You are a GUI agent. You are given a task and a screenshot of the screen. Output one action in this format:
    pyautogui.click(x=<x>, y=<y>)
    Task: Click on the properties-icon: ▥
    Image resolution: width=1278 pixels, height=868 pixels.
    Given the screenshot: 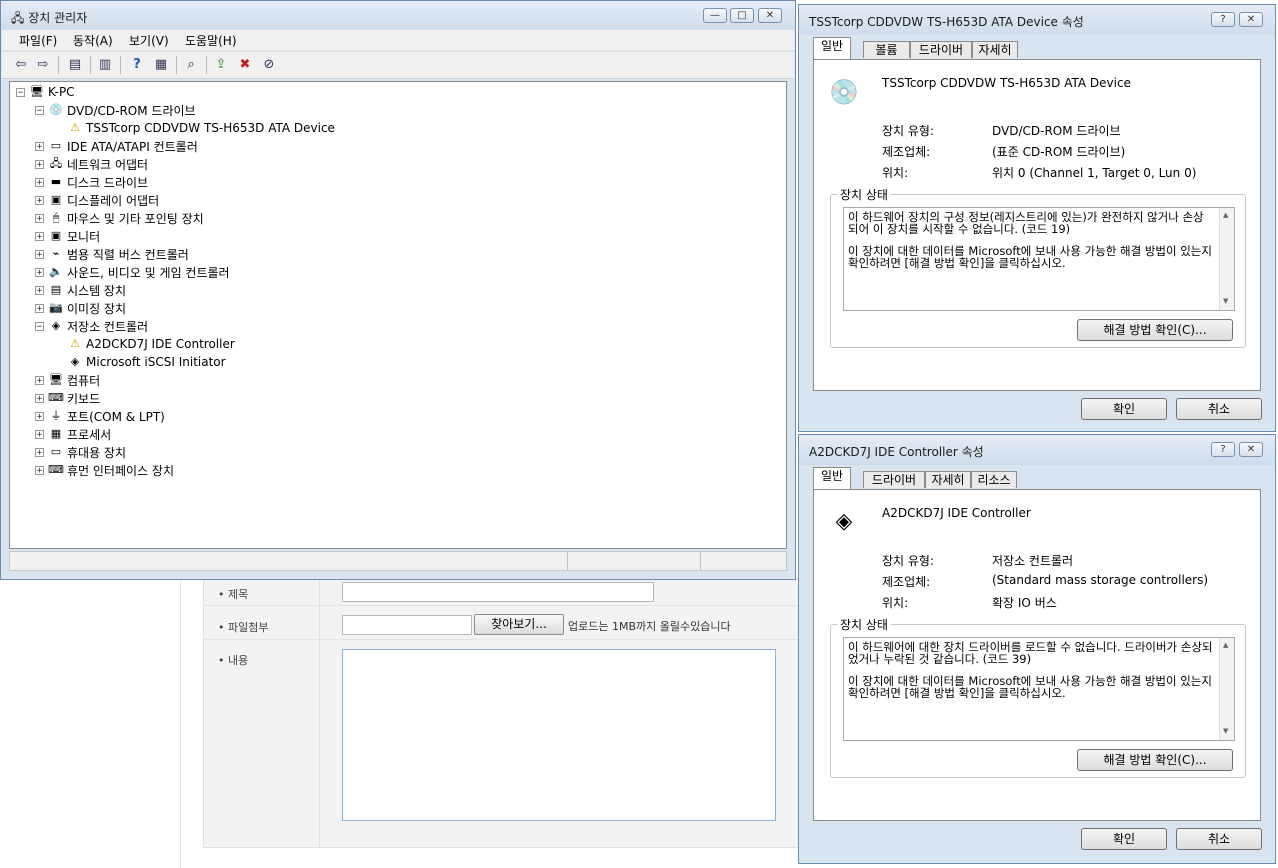 What is the action you would take?
    pyautogui.click(x=105, y=65)
    